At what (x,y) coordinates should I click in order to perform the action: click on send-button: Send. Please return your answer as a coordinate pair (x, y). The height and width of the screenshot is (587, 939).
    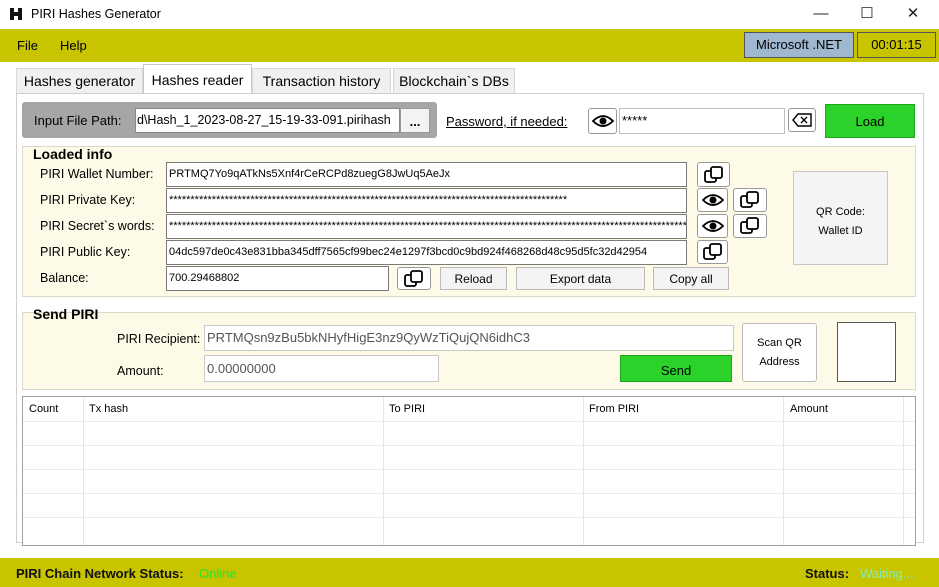
    Looking at the image, I should click on (676, 368).